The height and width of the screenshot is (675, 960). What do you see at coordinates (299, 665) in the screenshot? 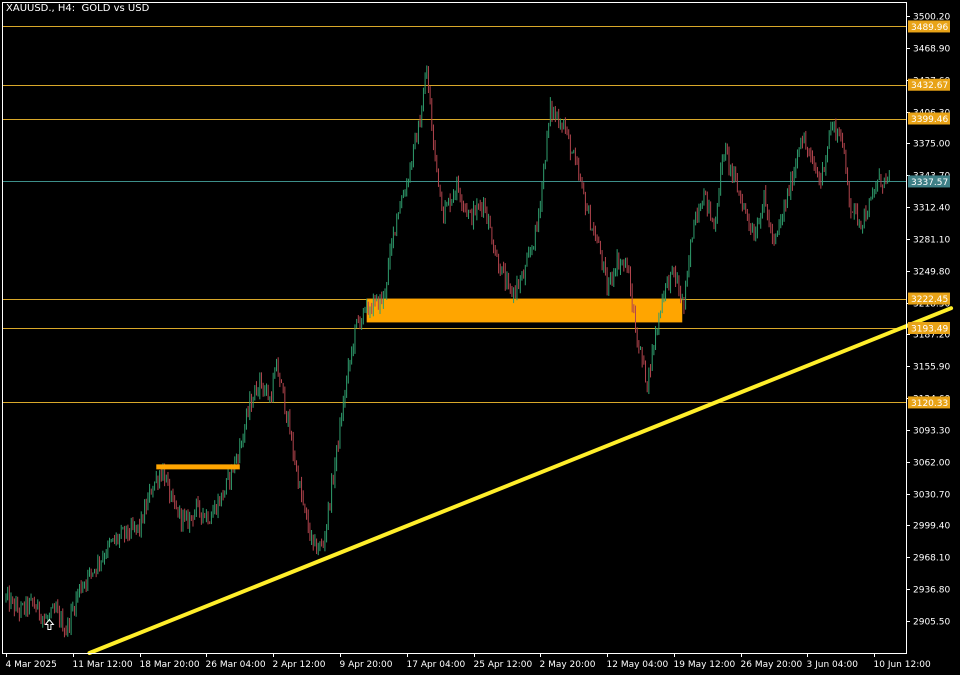
I see `x-tick-label: 2 Apr 12:00` at bounding box center [299, 665].